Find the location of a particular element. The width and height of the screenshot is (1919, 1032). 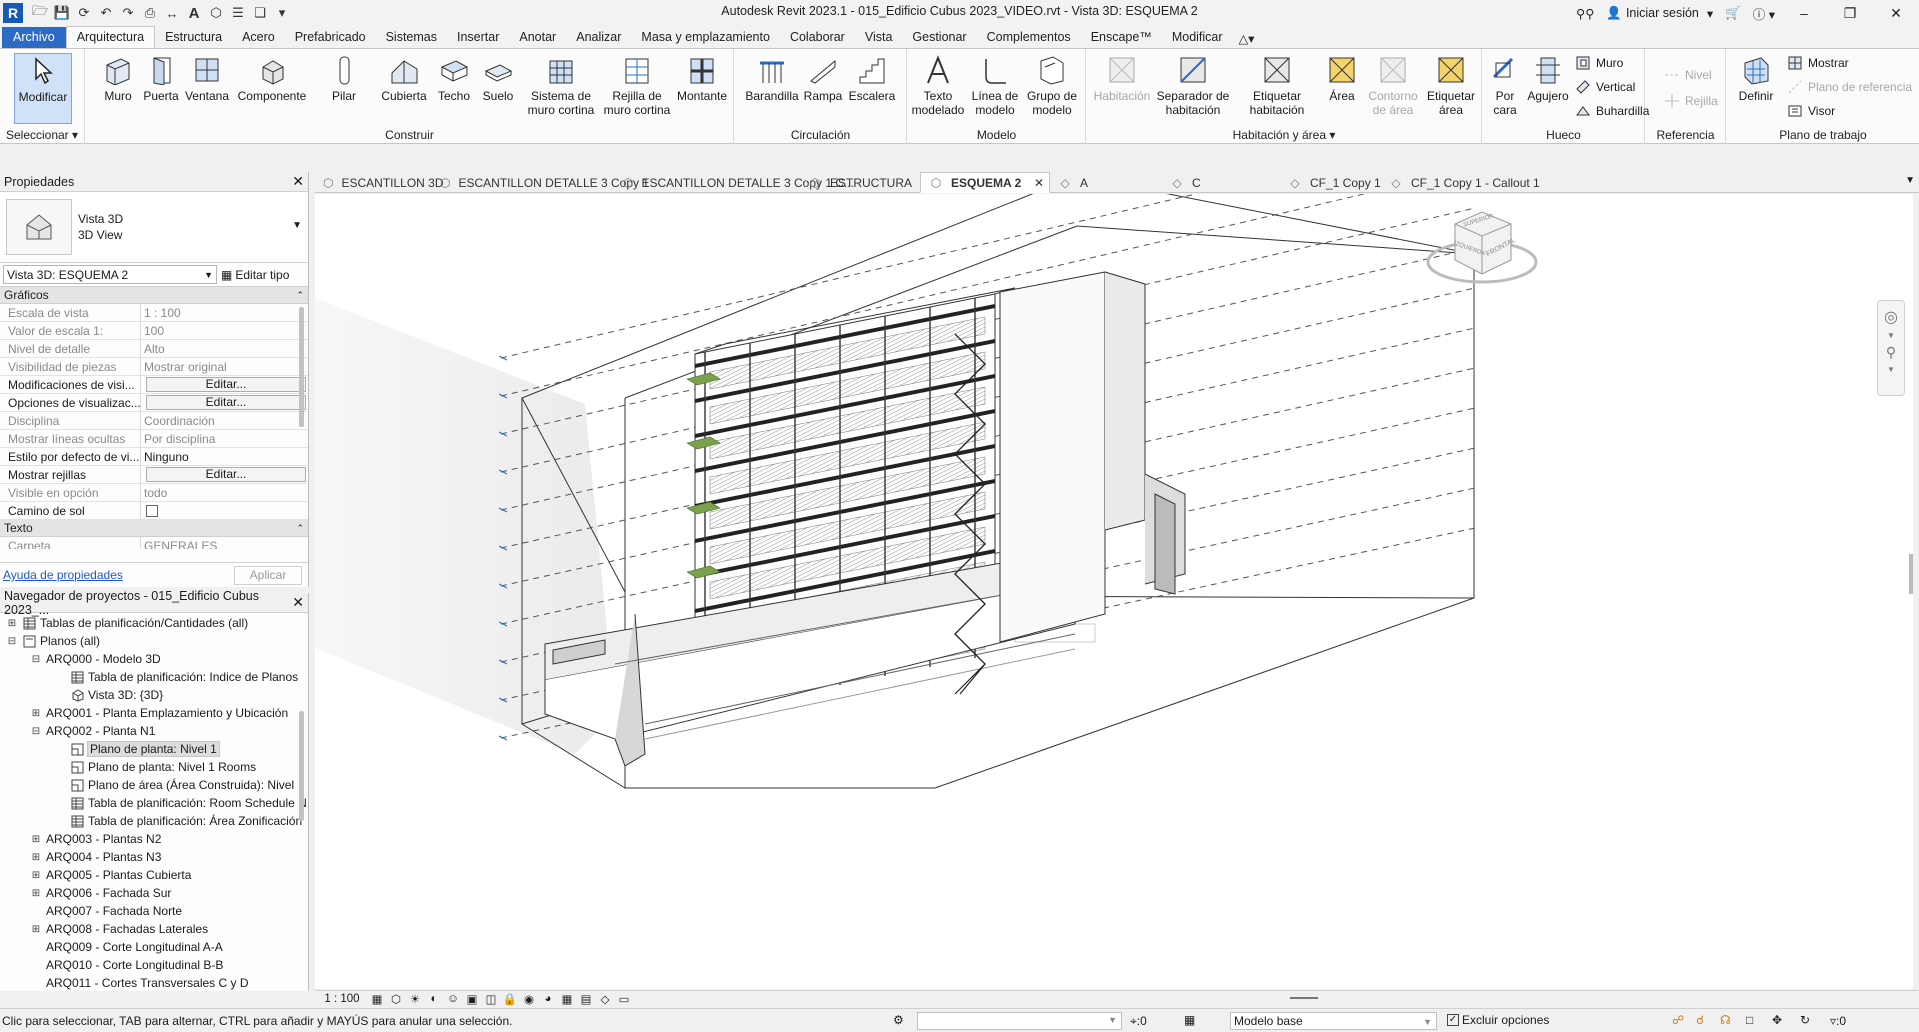

print-icon: ⎙ is located at coordinates (150, 13).